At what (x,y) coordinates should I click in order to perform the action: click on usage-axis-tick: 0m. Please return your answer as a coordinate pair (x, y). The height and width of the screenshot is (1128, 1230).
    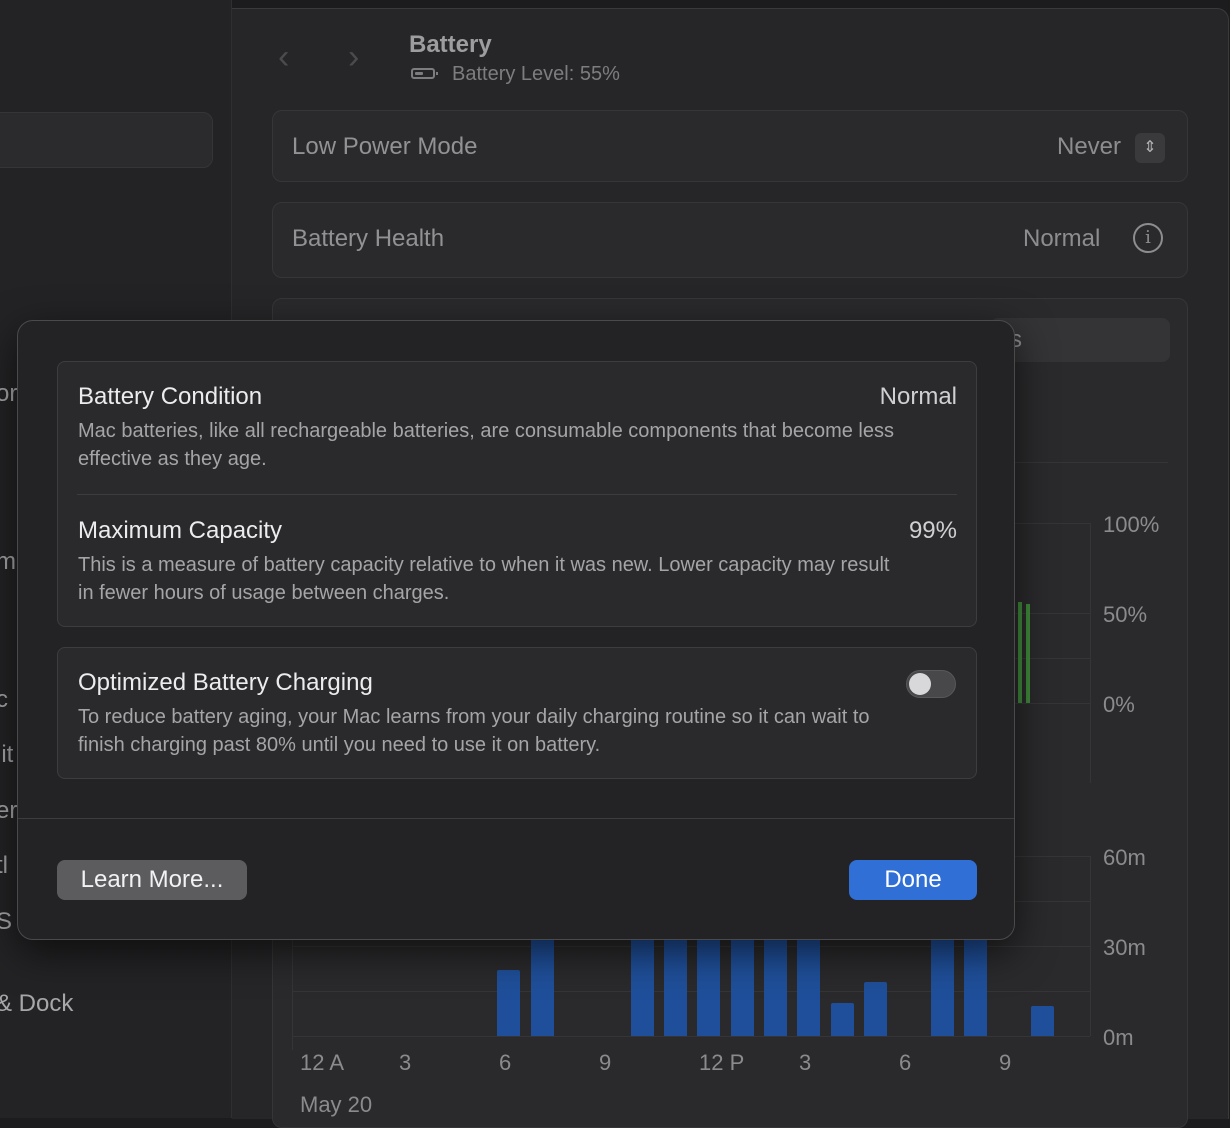
    Looking at the image, I should click on (1118, 1037).